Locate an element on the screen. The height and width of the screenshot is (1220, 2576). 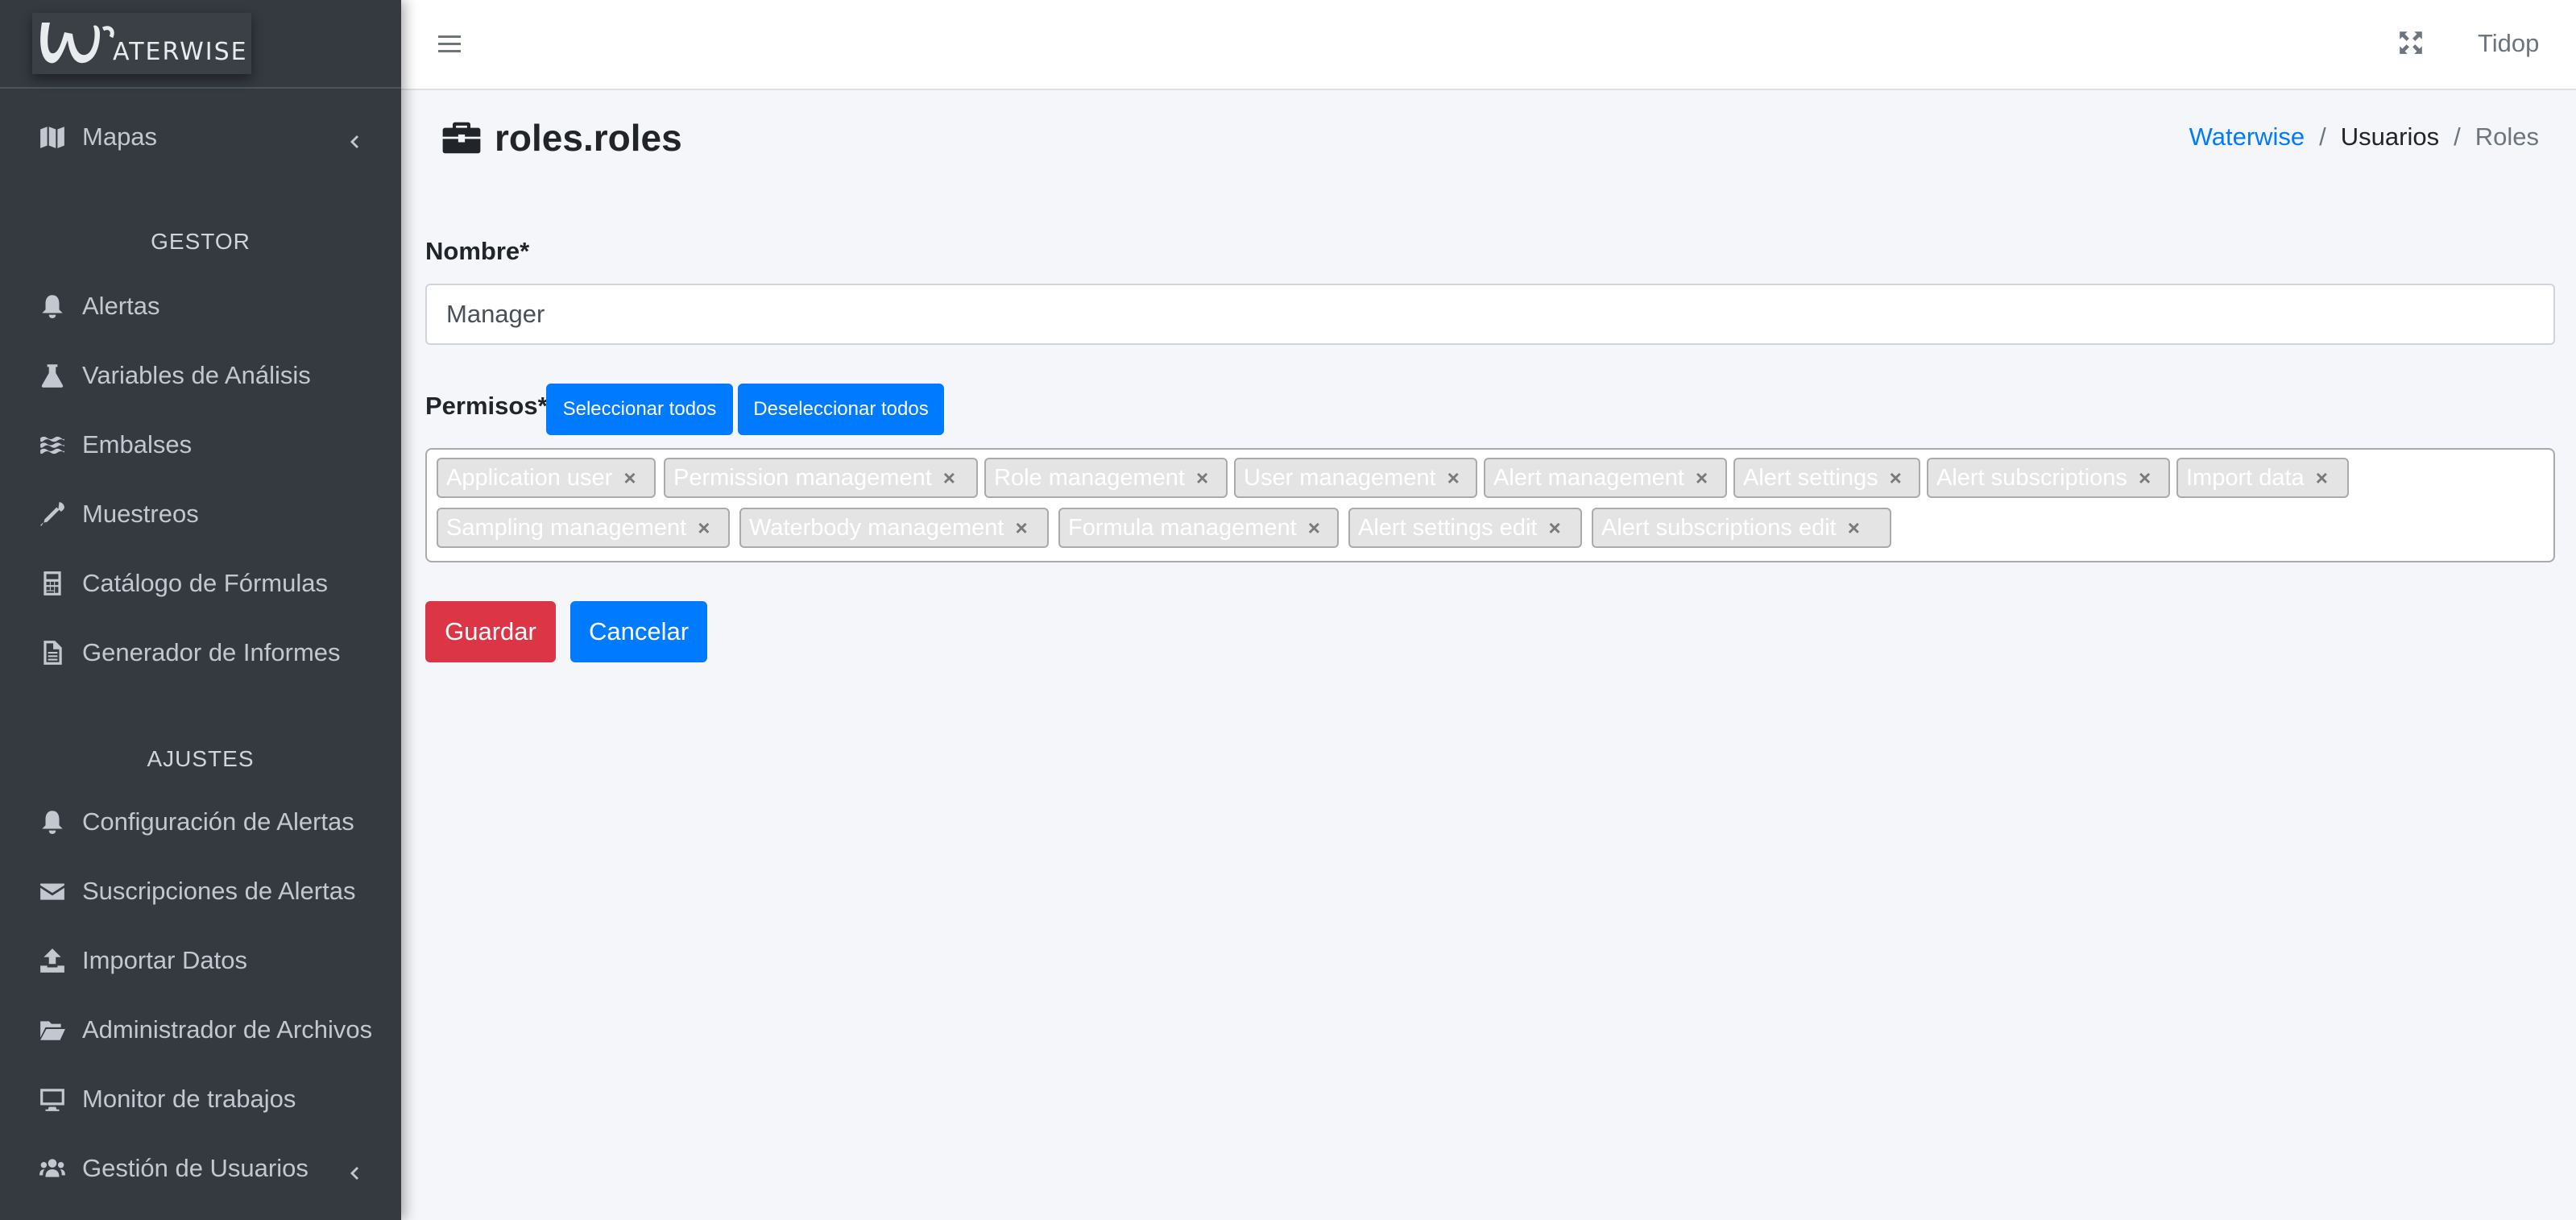
brand-link: ATERWISE is located at coordinates (200, 44).